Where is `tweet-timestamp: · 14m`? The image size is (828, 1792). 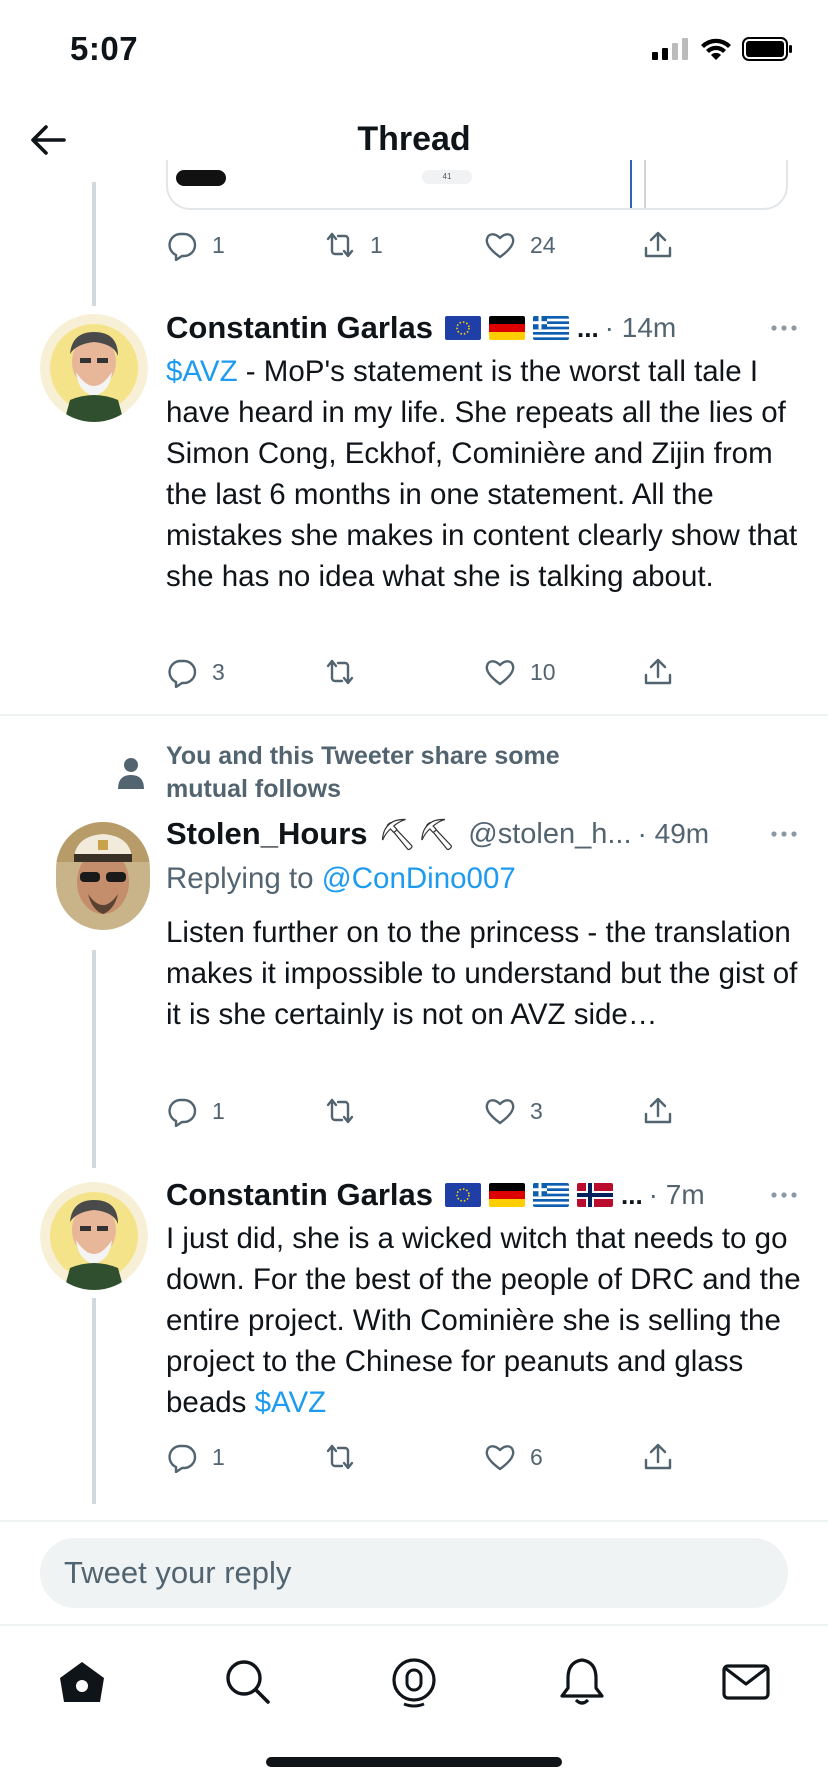
tweet-timestamp: · 14m is located at coordinates (641, 328).